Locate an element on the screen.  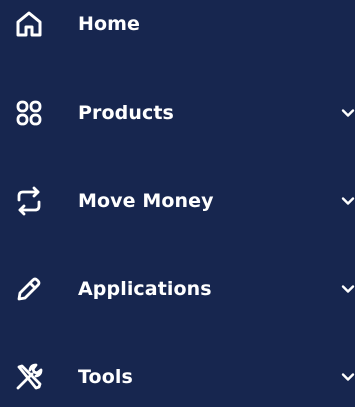
nav-label-tools: Tools is located at coordinates (105, 377).